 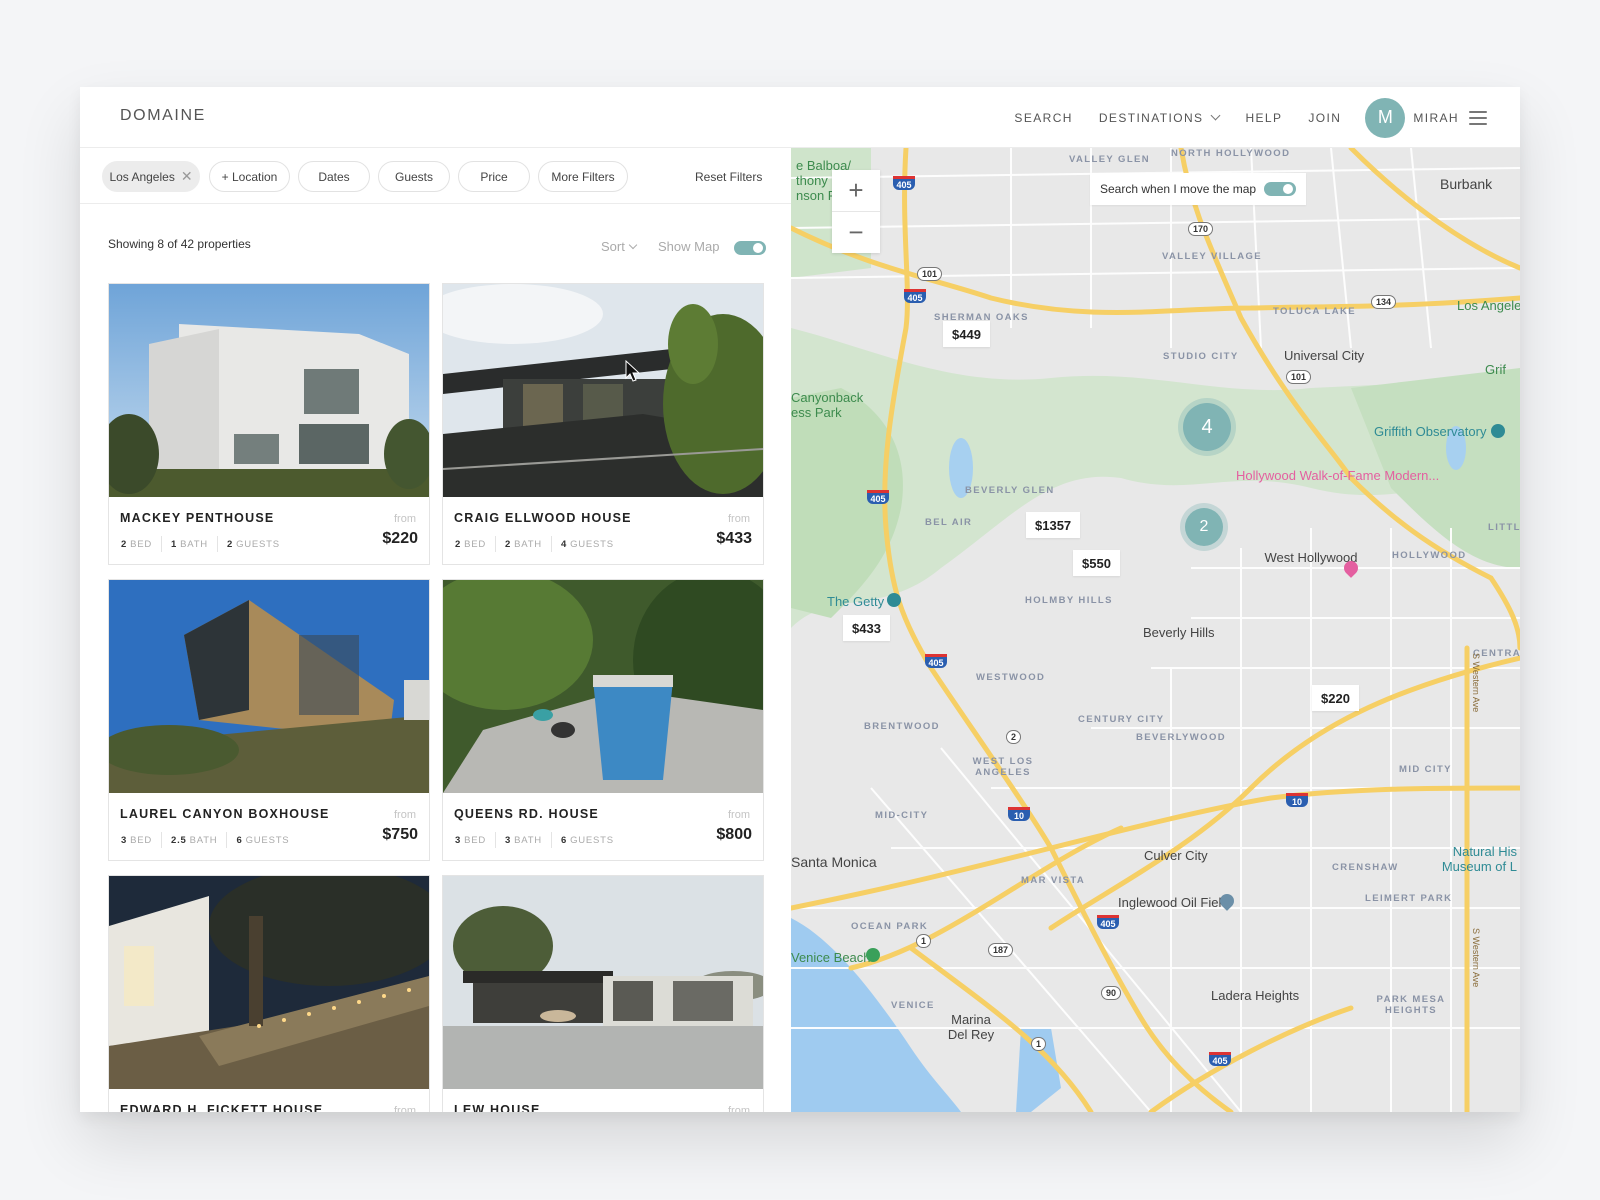 What do you see at coordinates (414, 176) in the screenshot?
I see `filter-guests-button: Guests` at bounding box center [414, 176].